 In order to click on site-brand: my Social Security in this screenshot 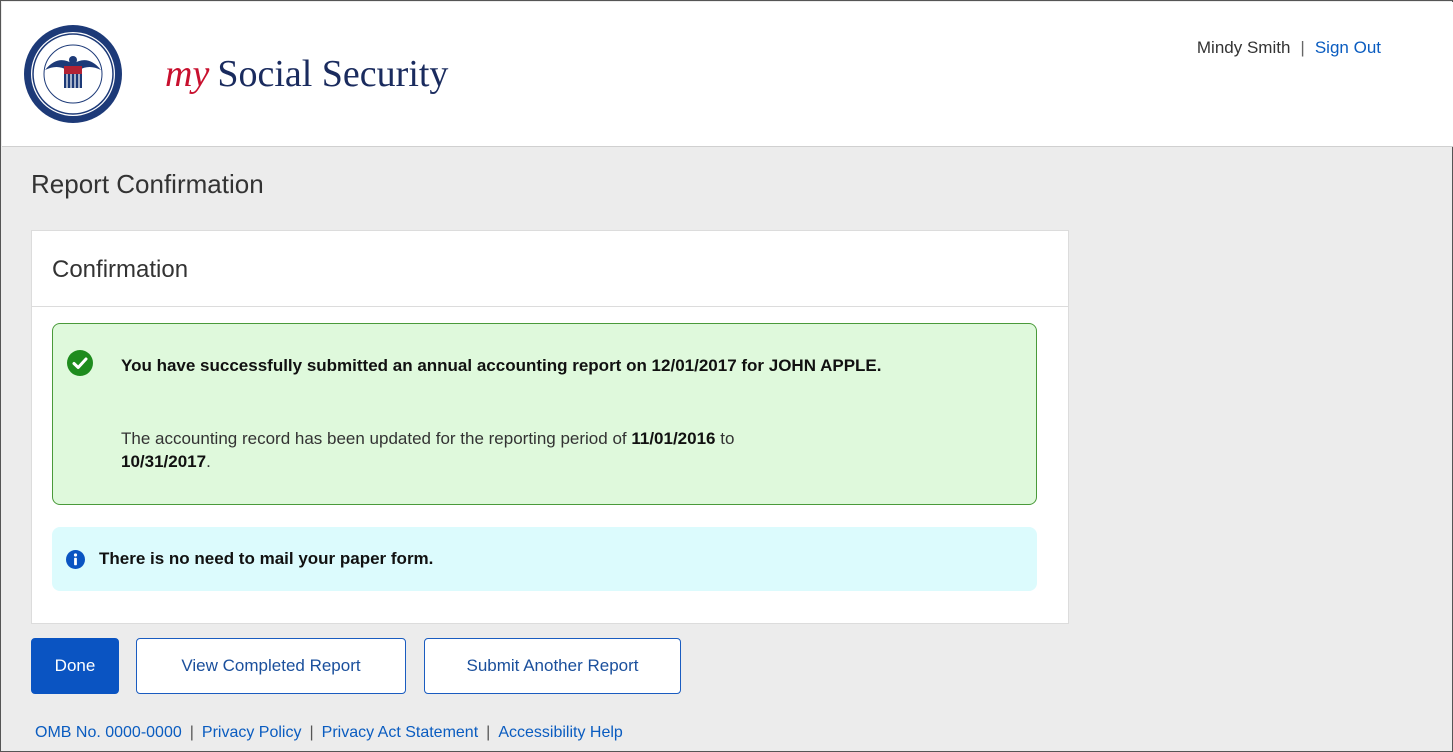, I will do `click(306, 74)`.